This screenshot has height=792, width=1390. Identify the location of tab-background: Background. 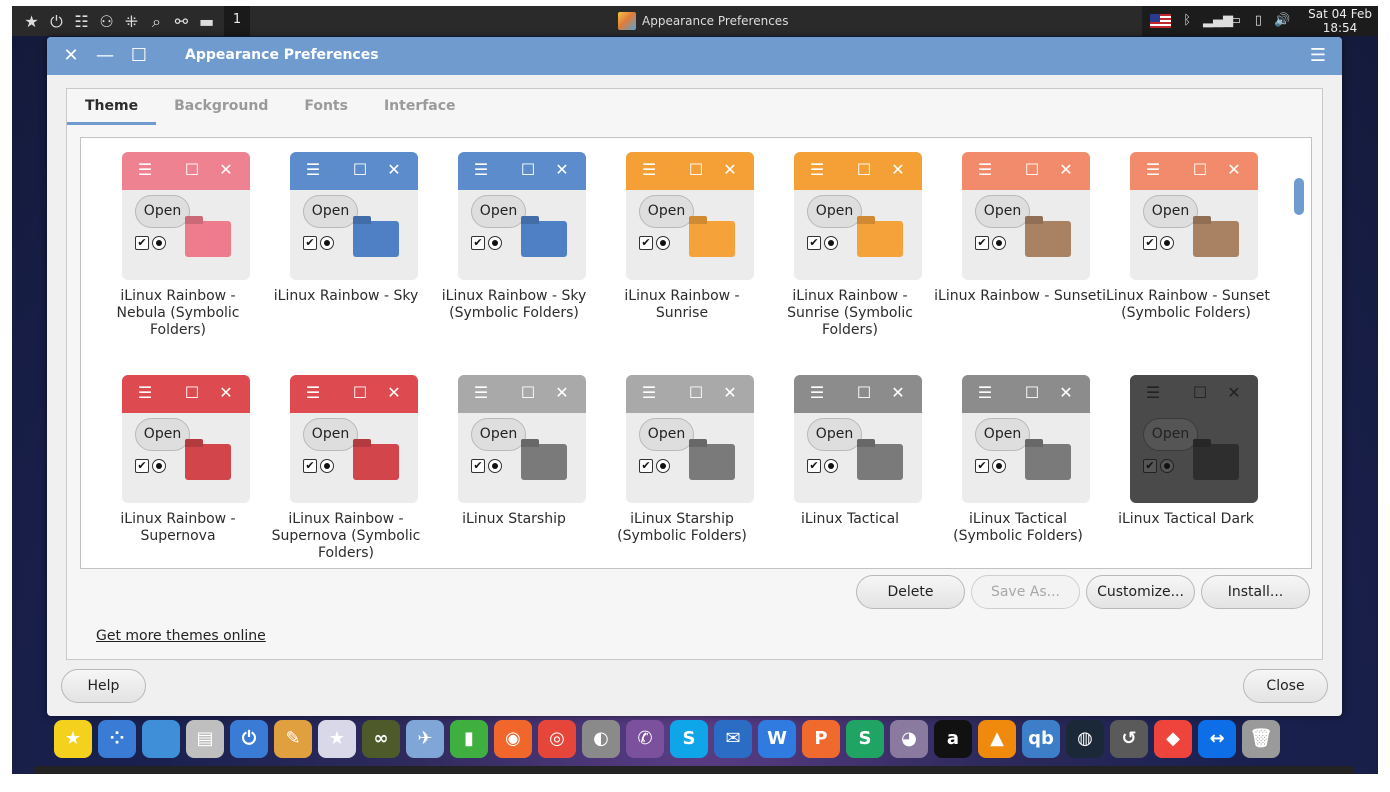
(221, 107).